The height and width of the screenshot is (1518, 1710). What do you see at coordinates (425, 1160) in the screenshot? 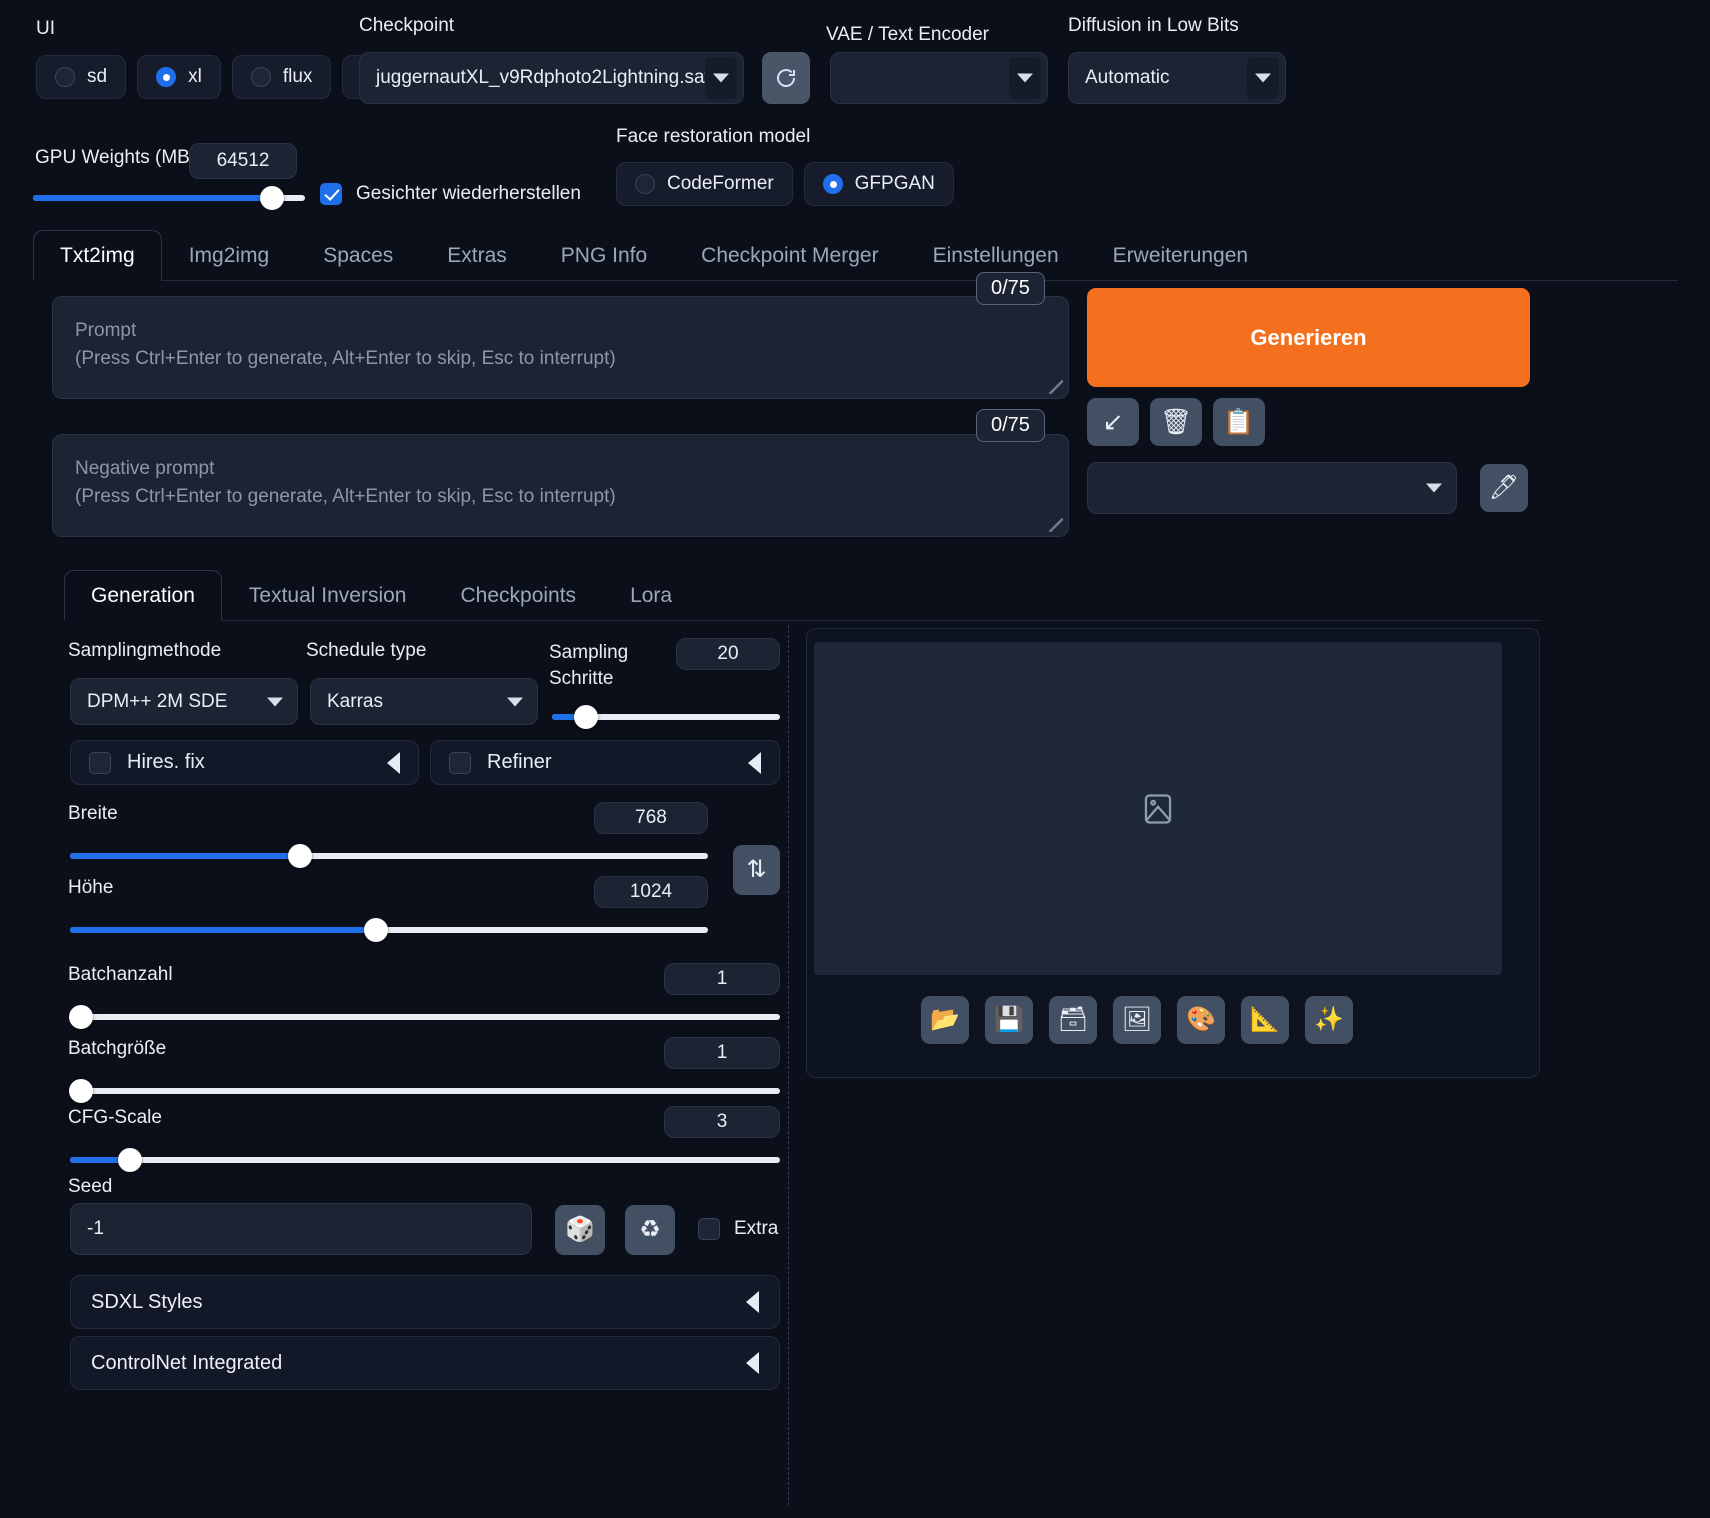
I see `cfg-scale-slider` at bounding box center [425, 1160].